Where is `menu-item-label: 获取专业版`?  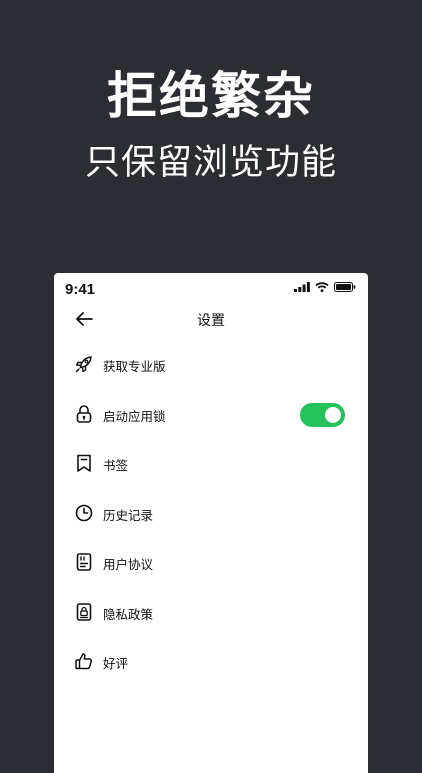
menu-item-label: 获取专业版 is located at coordinates (134, 366).